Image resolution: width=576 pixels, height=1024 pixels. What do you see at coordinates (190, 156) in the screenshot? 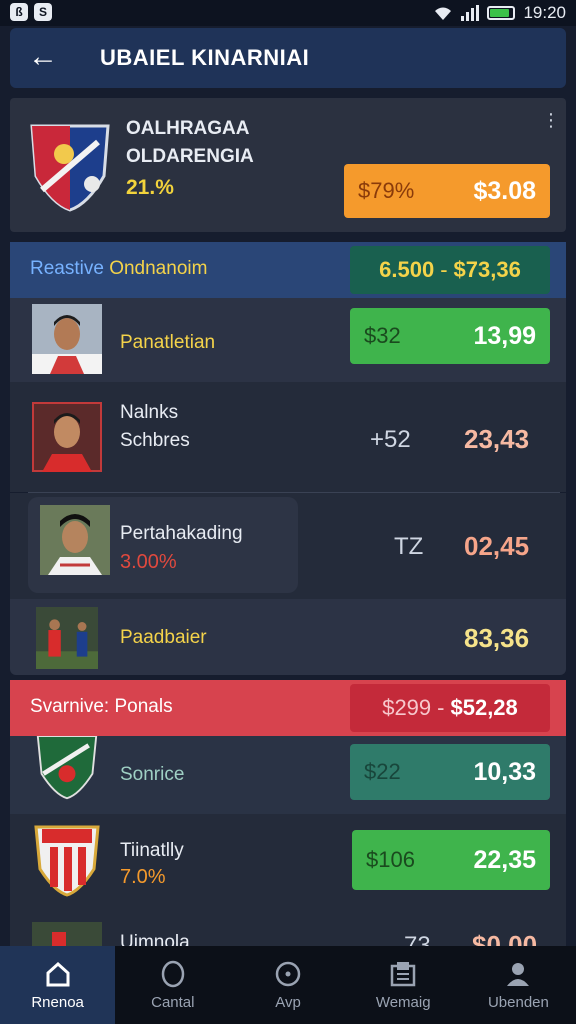
I see `team-name-line2: OLDARENGIA` at bounding box center [190, 156].